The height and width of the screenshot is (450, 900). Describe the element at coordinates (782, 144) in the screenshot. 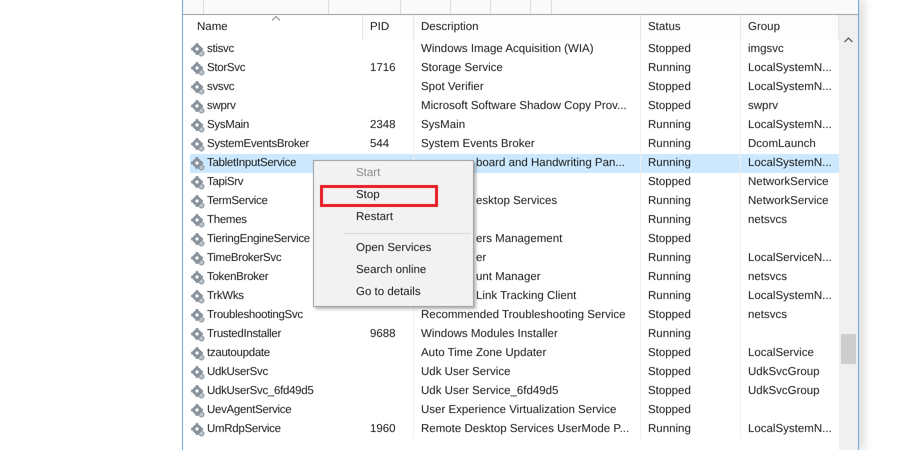

I see `table-cell-text: DcomLaunch` at that location.